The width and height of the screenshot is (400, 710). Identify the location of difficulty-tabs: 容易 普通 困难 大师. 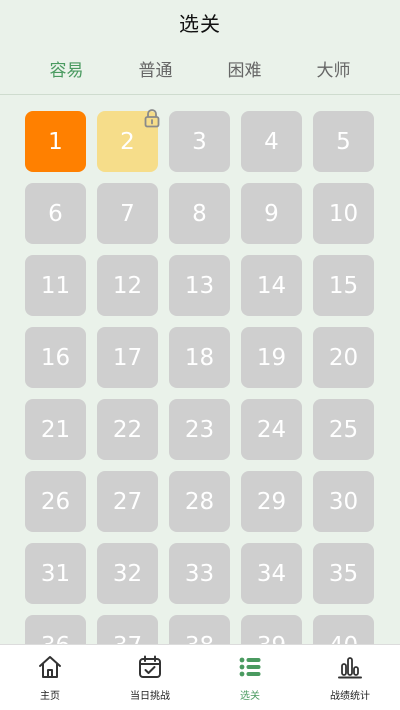
(200, 68).